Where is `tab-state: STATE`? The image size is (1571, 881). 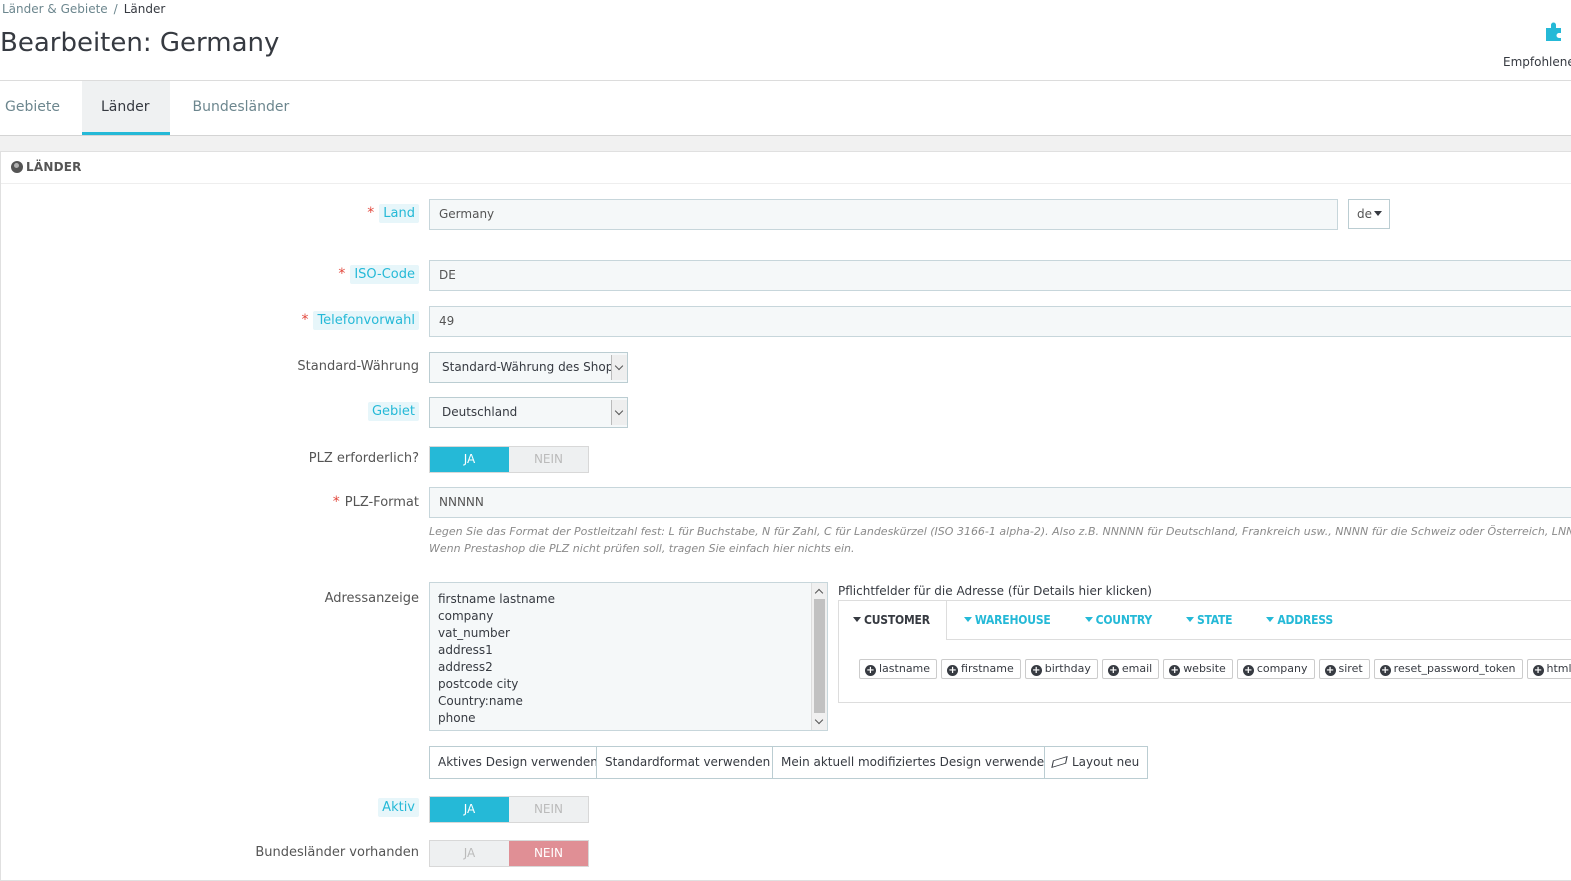 tab-state: STATE is located at coordinates (1209, 620).